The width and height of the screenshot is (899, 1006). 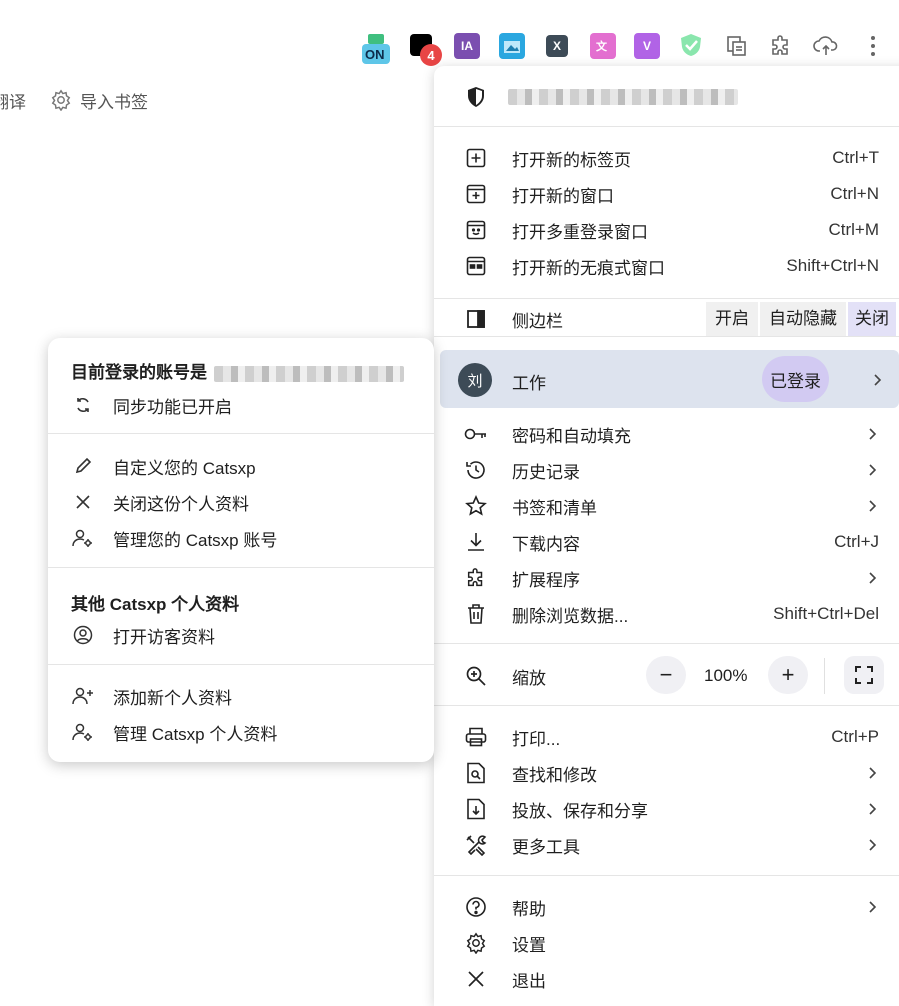 I want to click on close-profile-label: 关闭这份个人资料, so click(x=181, y=504).